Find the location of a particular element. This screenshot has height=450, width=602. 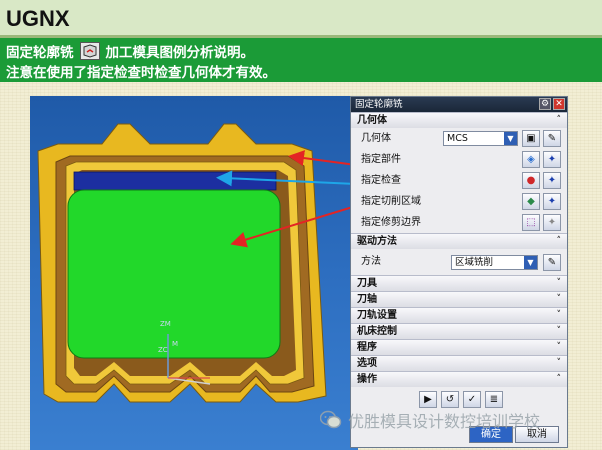

description-banner: 固定轮廓铣 加工模具图例分析说明。 注意在使用了指定检查时检查几何体才有效。 is located at coordinates (301, 60).